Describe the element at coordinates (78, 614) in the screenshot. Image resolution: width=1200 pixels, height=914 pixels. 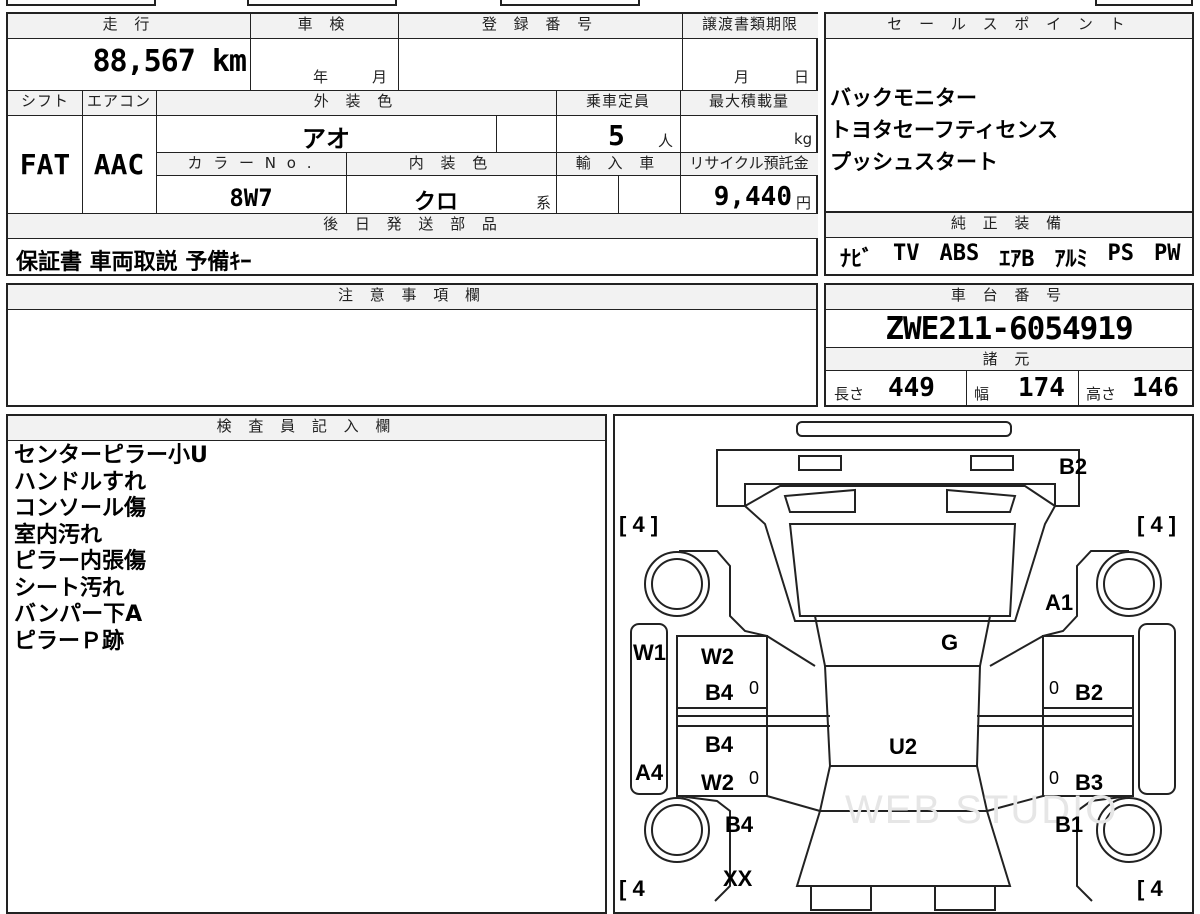
I see `inspector-note: バンパー下A` at that location.